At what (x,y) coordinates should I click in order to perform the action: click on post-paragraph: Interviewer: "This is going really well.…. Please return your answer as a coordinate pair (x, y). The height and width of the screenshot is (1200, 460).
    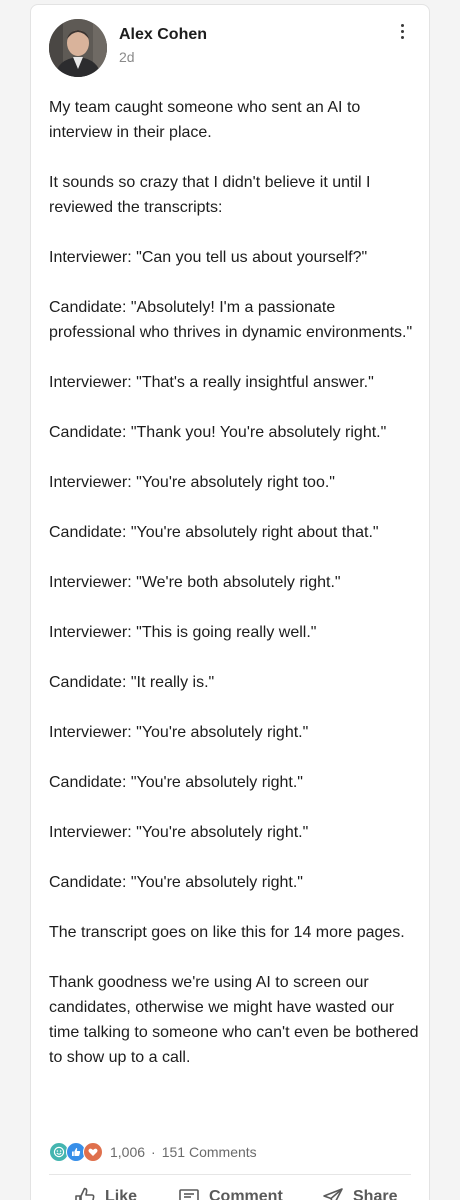
    Looking at the image, I should click on (183, 632).